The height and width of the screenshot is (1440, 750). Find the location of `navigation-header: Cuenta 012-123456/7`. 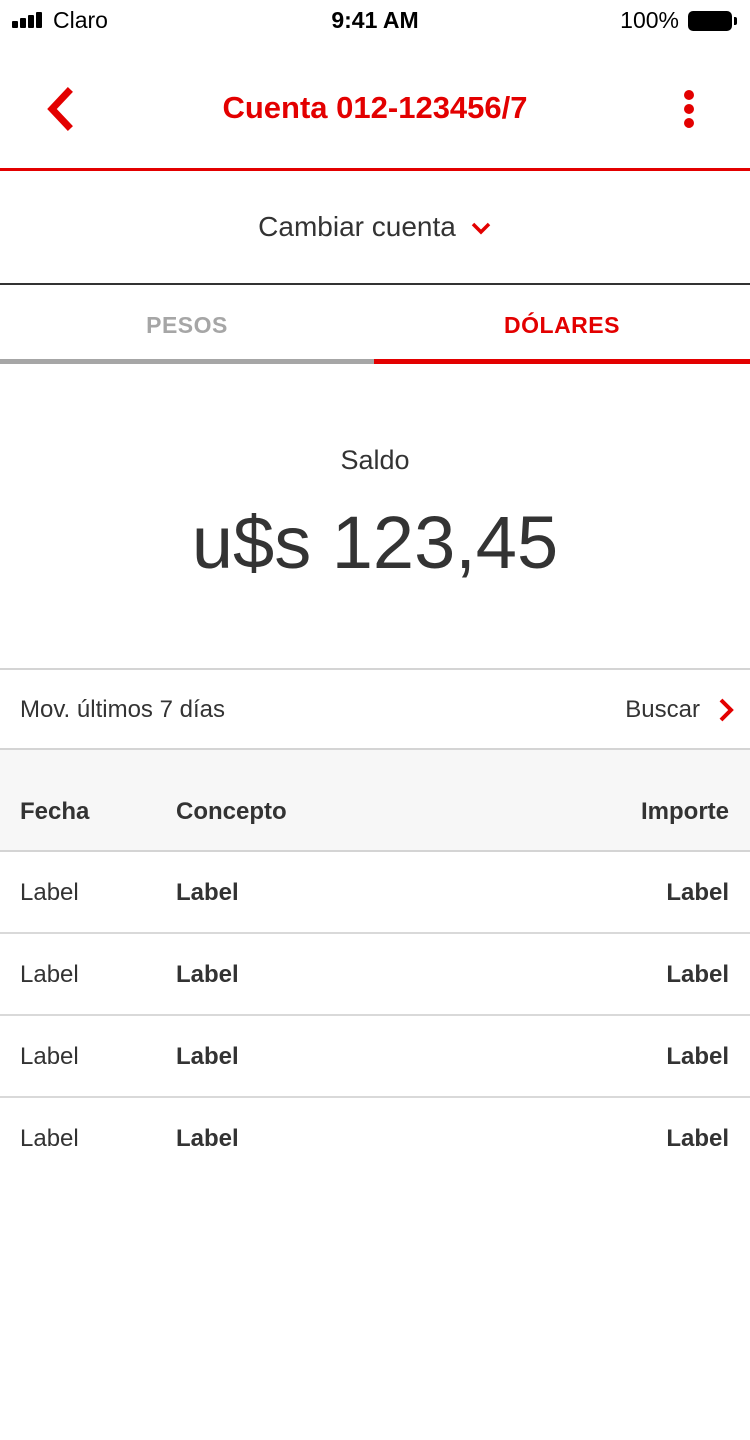

navigation-header: Cuenta 012-123456/7 is located at coordinates (375, 115).